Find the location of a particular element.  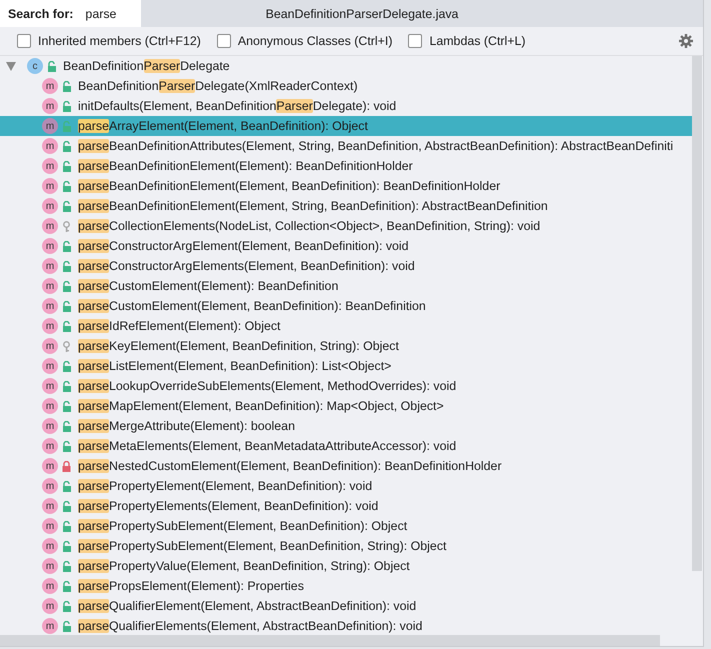

tree-row: c BeanDefinitionParserDelegate is located at coordinates (346, 66).